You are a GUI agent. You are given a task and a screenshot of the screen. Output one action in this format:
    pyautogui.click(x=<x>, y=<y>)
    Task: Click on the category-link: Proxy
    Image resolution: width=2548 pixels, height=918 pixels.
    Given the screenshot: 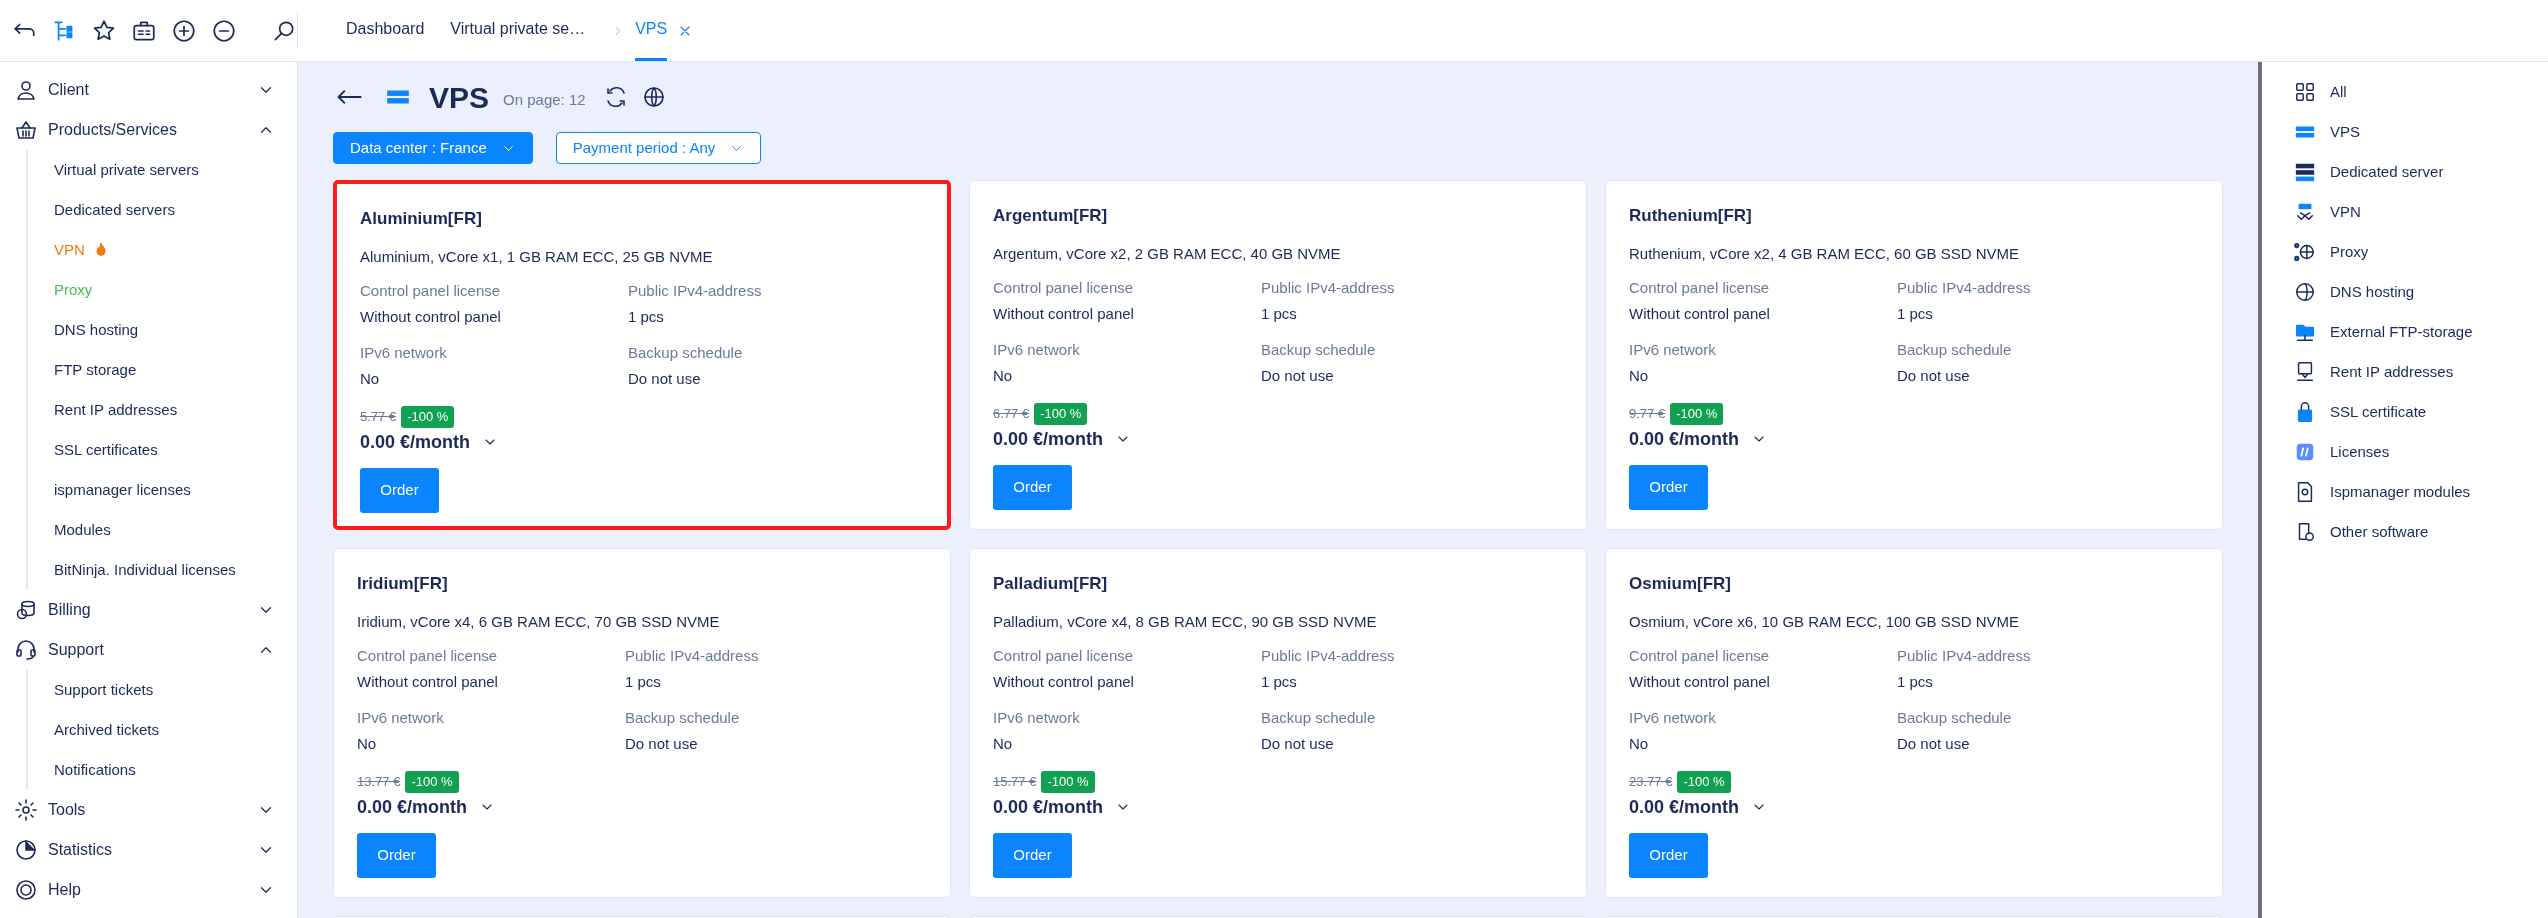 What is the action you would take?
    pyautogui.click(x=2331, y=252)
    